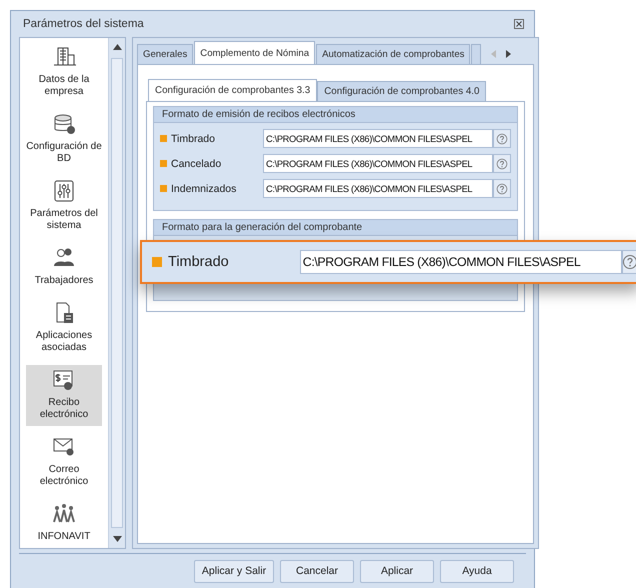 This screenshot has width=636, height=588. What do you see at coordinates (64, 206) in the screenshot?
I see `sidebar-item: Parámetros del sistema` at bounding box center [64, 206].